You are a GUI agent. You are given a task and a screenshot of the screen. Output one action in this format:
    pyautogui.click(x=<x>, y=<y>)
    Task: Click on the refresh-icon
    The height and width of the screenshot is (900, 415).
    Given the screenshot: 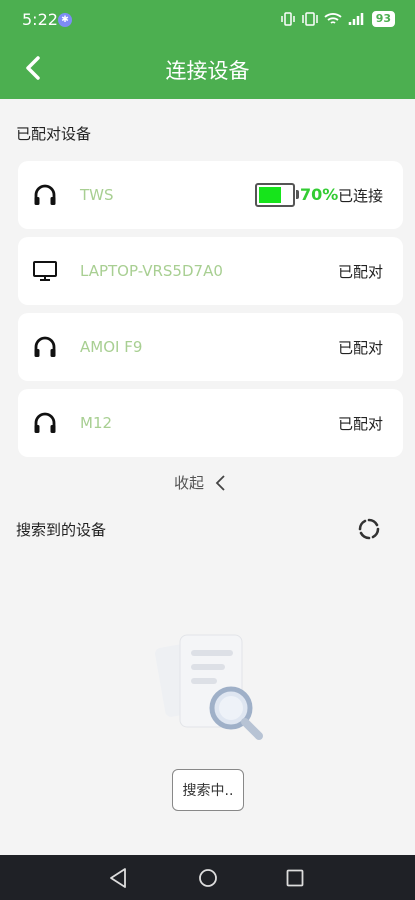 What is the action you would take?
    pyautogui.click(x=369, y=529)
    